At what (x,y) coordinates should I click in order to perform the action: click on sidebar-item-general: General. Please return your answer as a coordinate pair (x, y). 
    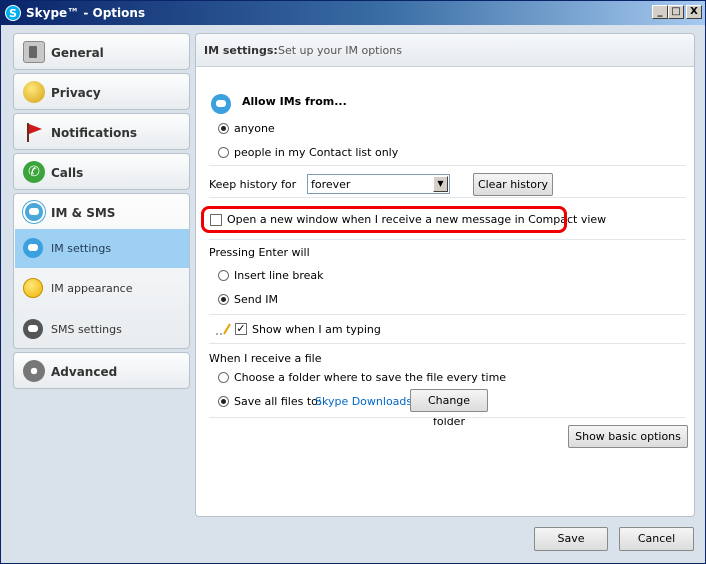
    Looking at the image, I should click on (101, 51).